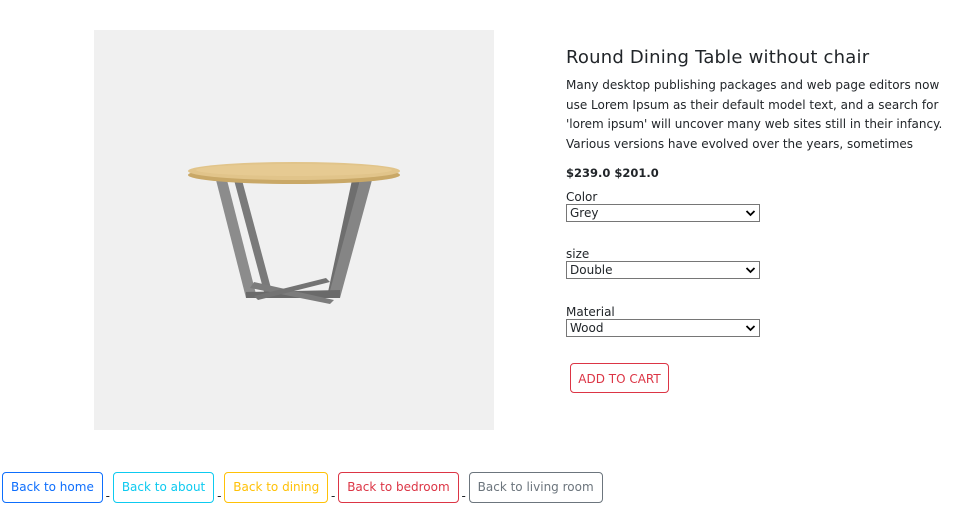 The height and width of the screenshot is (530, 970). What do you see at coordinates (663, 328) in the screenshot?
I see `material-select: Wood` at bounding box center [663, 328].